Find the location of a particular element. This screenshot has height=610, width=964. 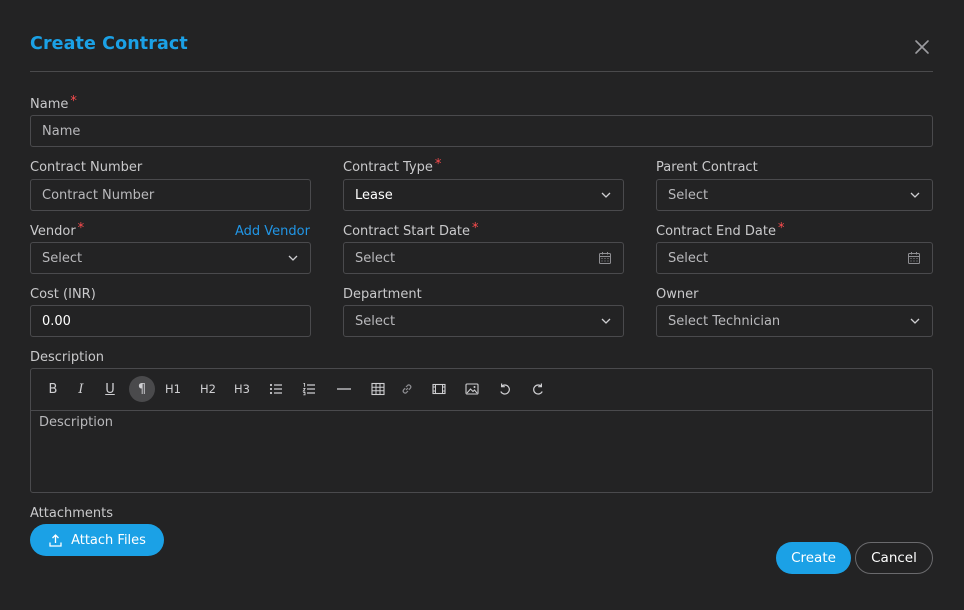

vendor-value: Select is located at coordinates (62, 258).